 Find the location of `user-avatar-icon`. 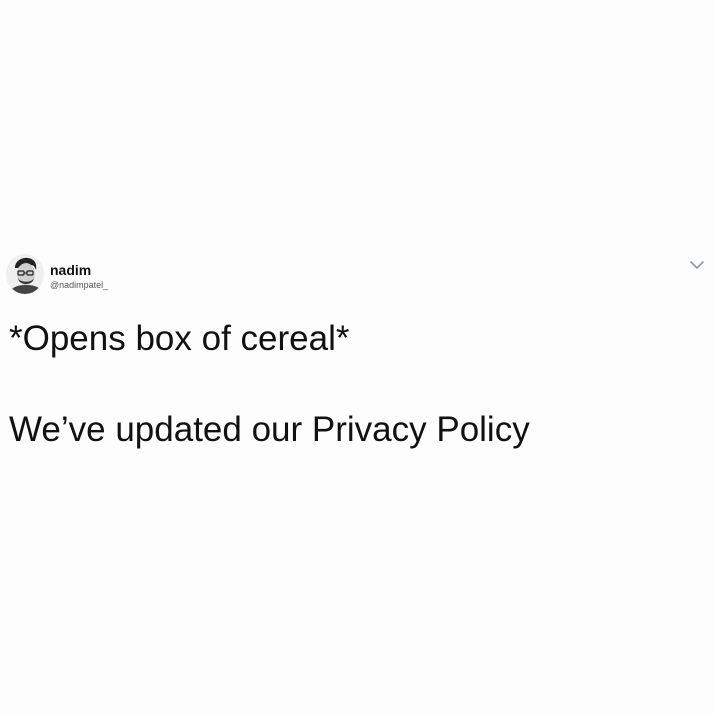

user-avatar-icon is located at coordinates (25, 274).